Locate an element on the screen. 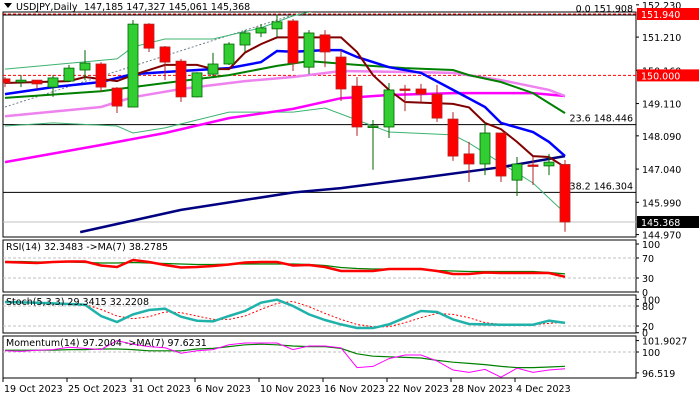 Image resolution: width=700 pixels, height=400 pixels. momentum-axis-label: 101.9027 is located at coordinates (664, 342).